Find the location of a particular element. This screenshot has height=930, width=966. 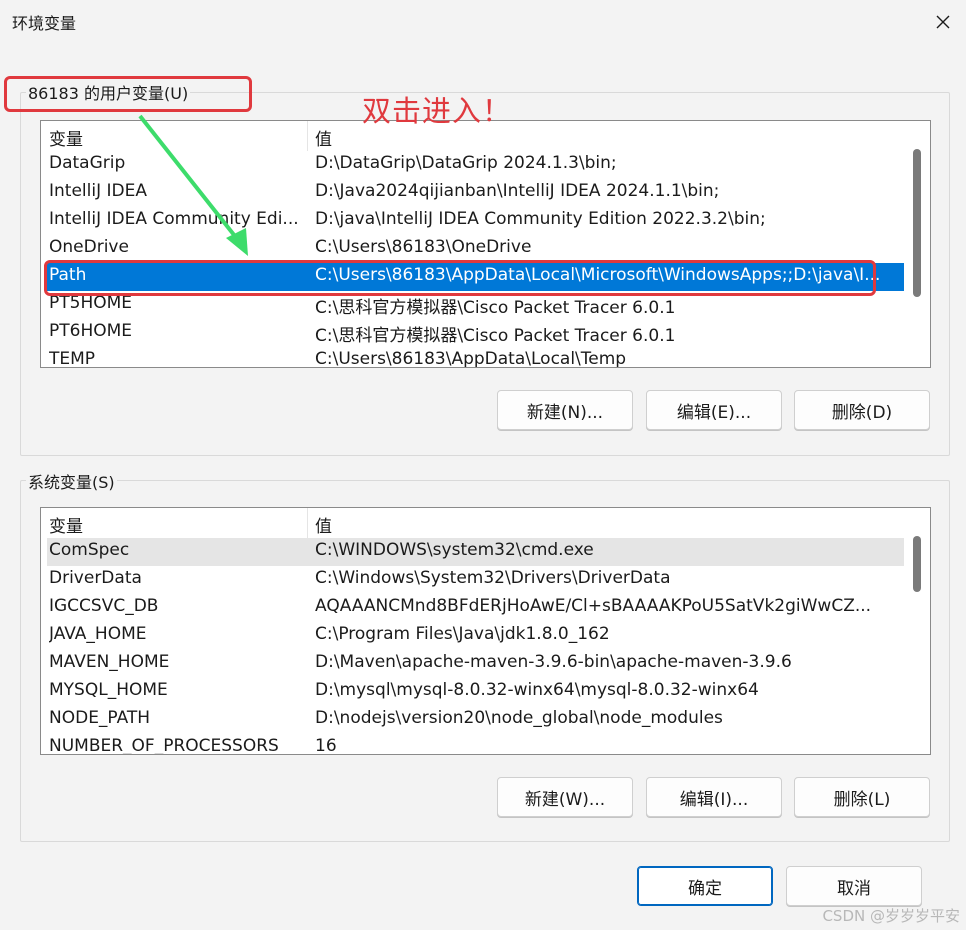

path-row-highlight is located at coordinates (460, 278).